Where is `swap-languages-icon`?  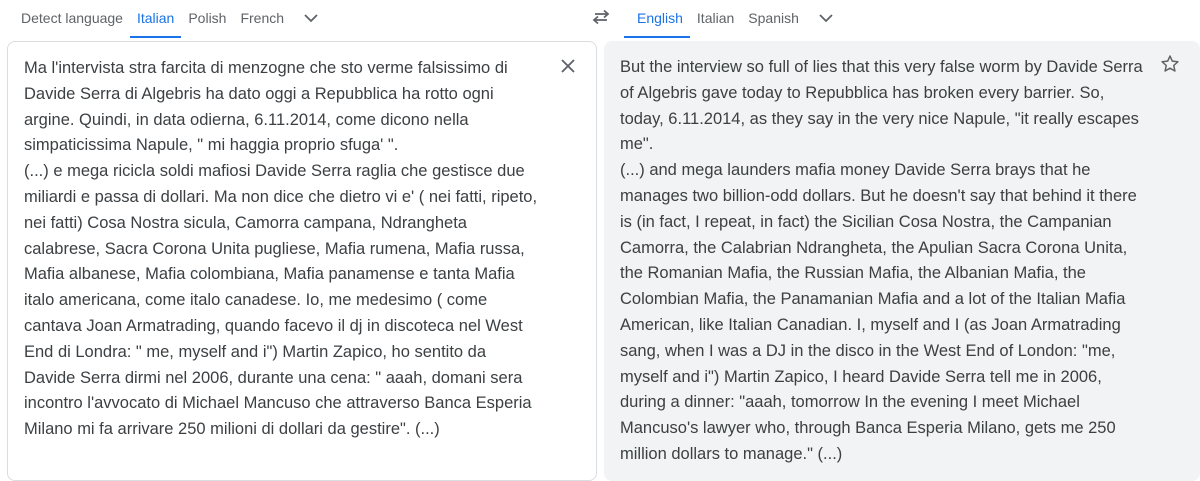 swap-languages-icon is located at coordinates (601, 19).